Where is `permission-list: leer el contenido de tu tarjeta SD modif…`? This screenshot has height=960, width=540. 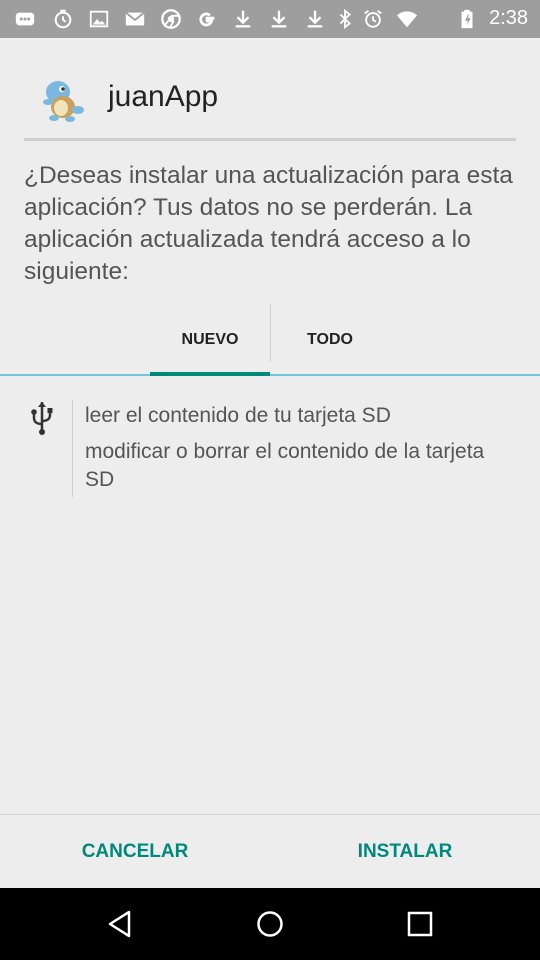
permission-list: leer el contenido de tu tarjeta SD modif… is located at coordinates (295, 452).